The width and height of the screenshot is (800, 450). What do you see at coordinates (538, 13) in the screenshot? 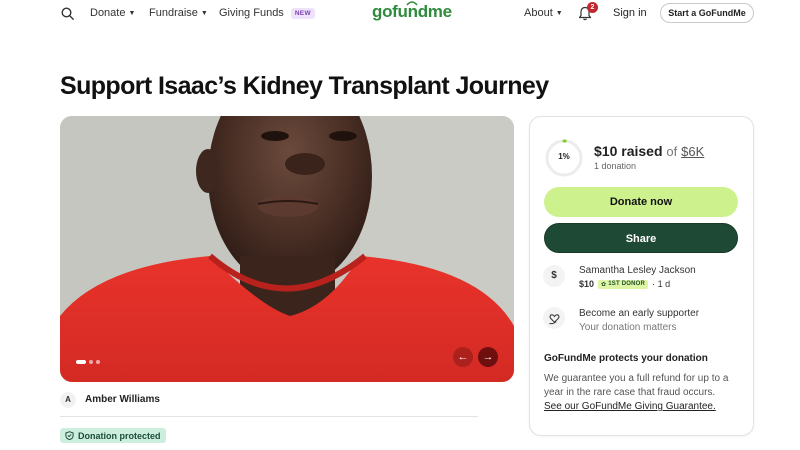
I see `nav-about-label: About` at bounding box center [538, 13].